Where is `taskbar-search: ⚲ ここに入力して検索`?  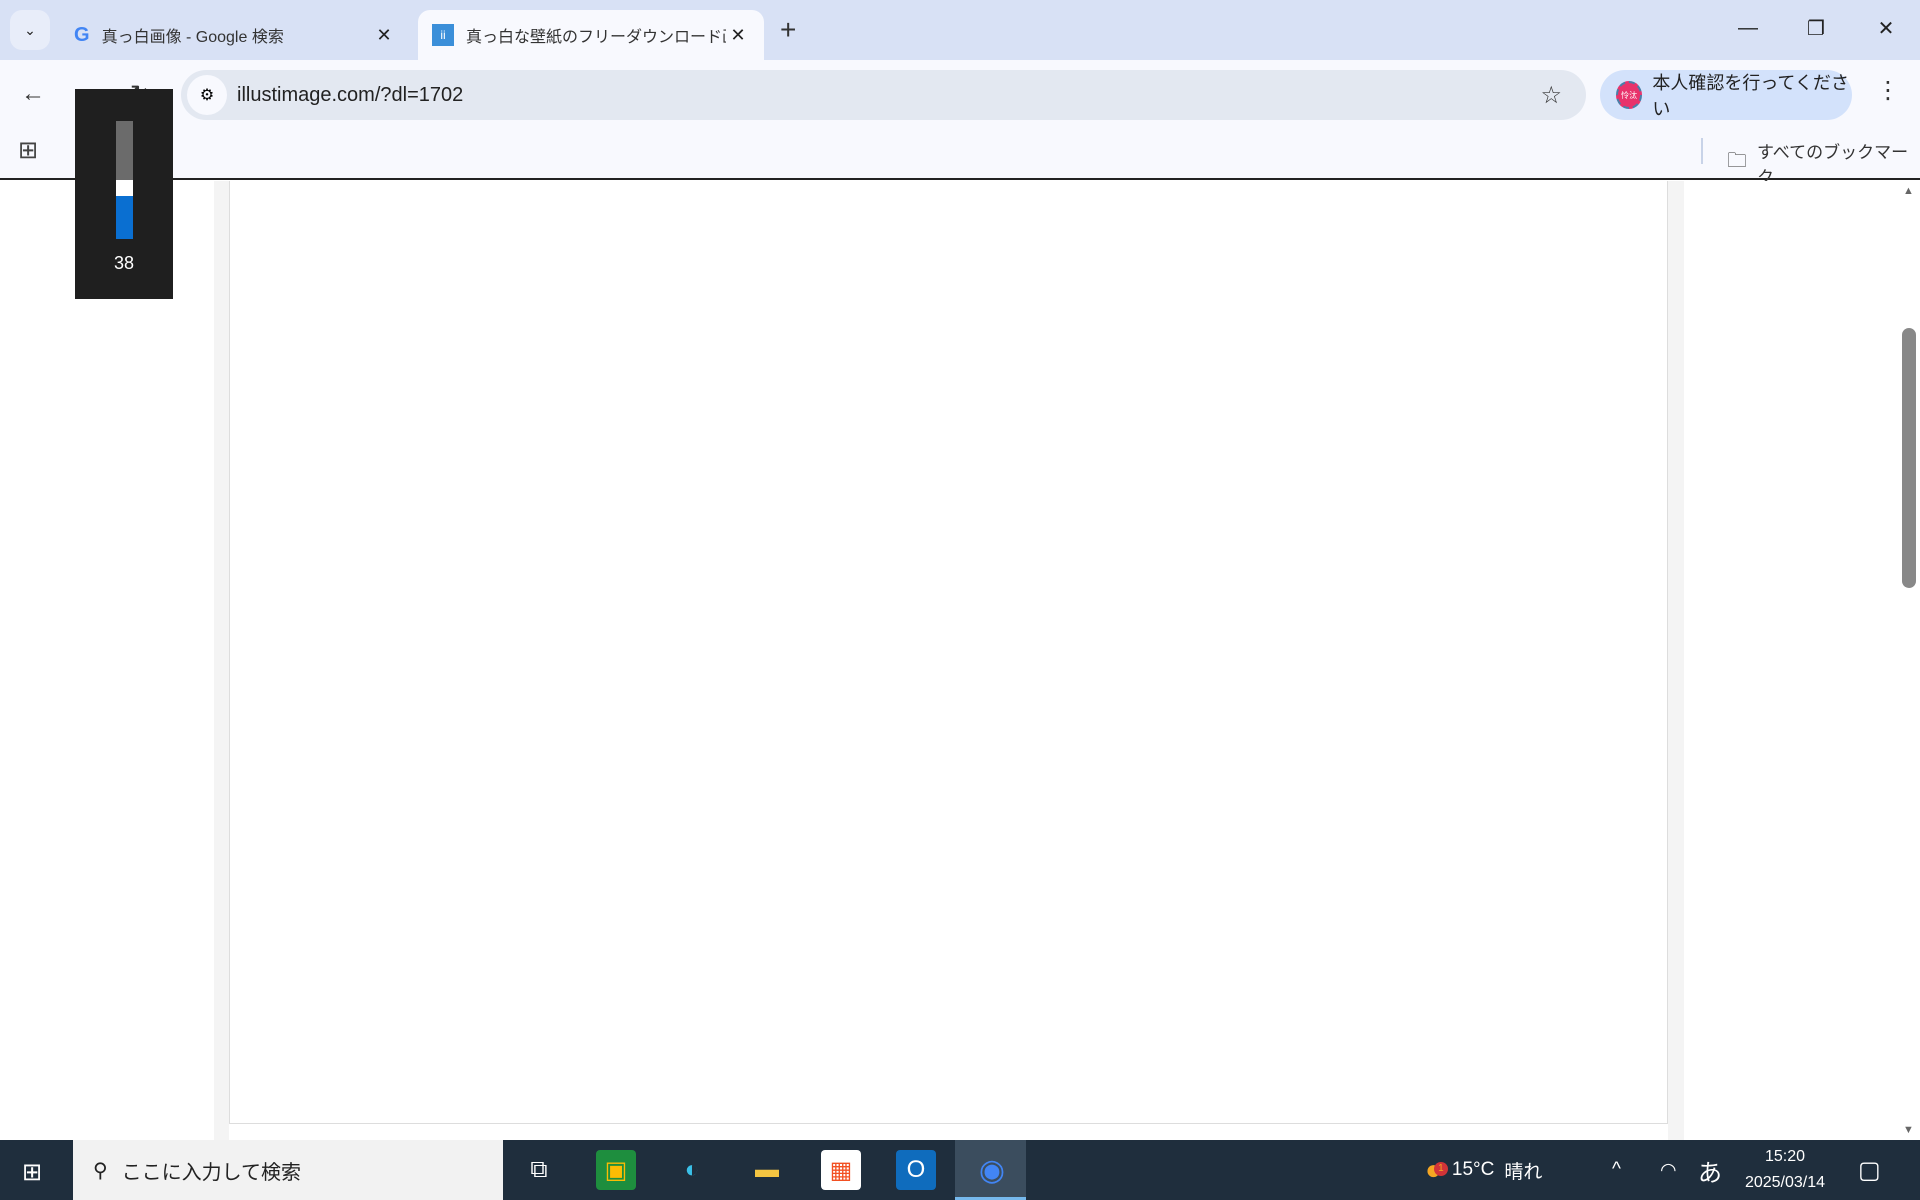 taskbar-search: ⚲ ここに入力して検索 is located at coordinates (288, 1170).